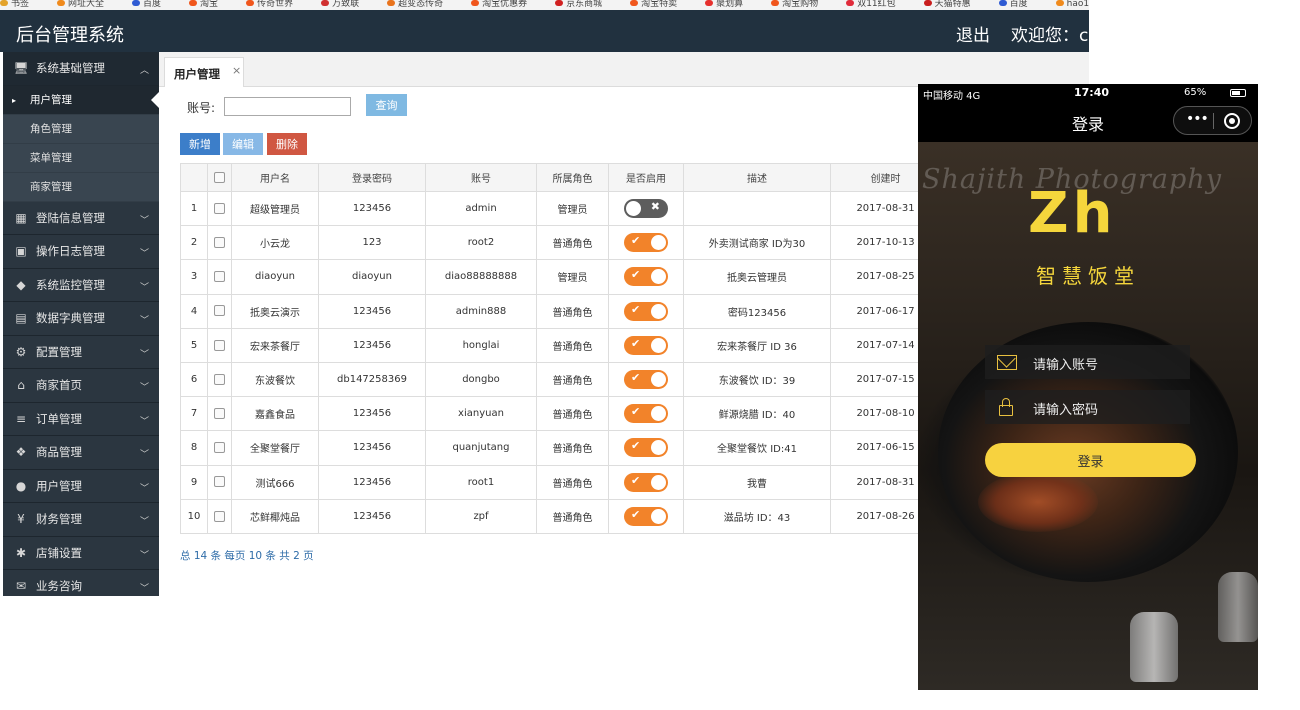  I want to click on sidebar-subitem: 商家管理, so click(81, 187).